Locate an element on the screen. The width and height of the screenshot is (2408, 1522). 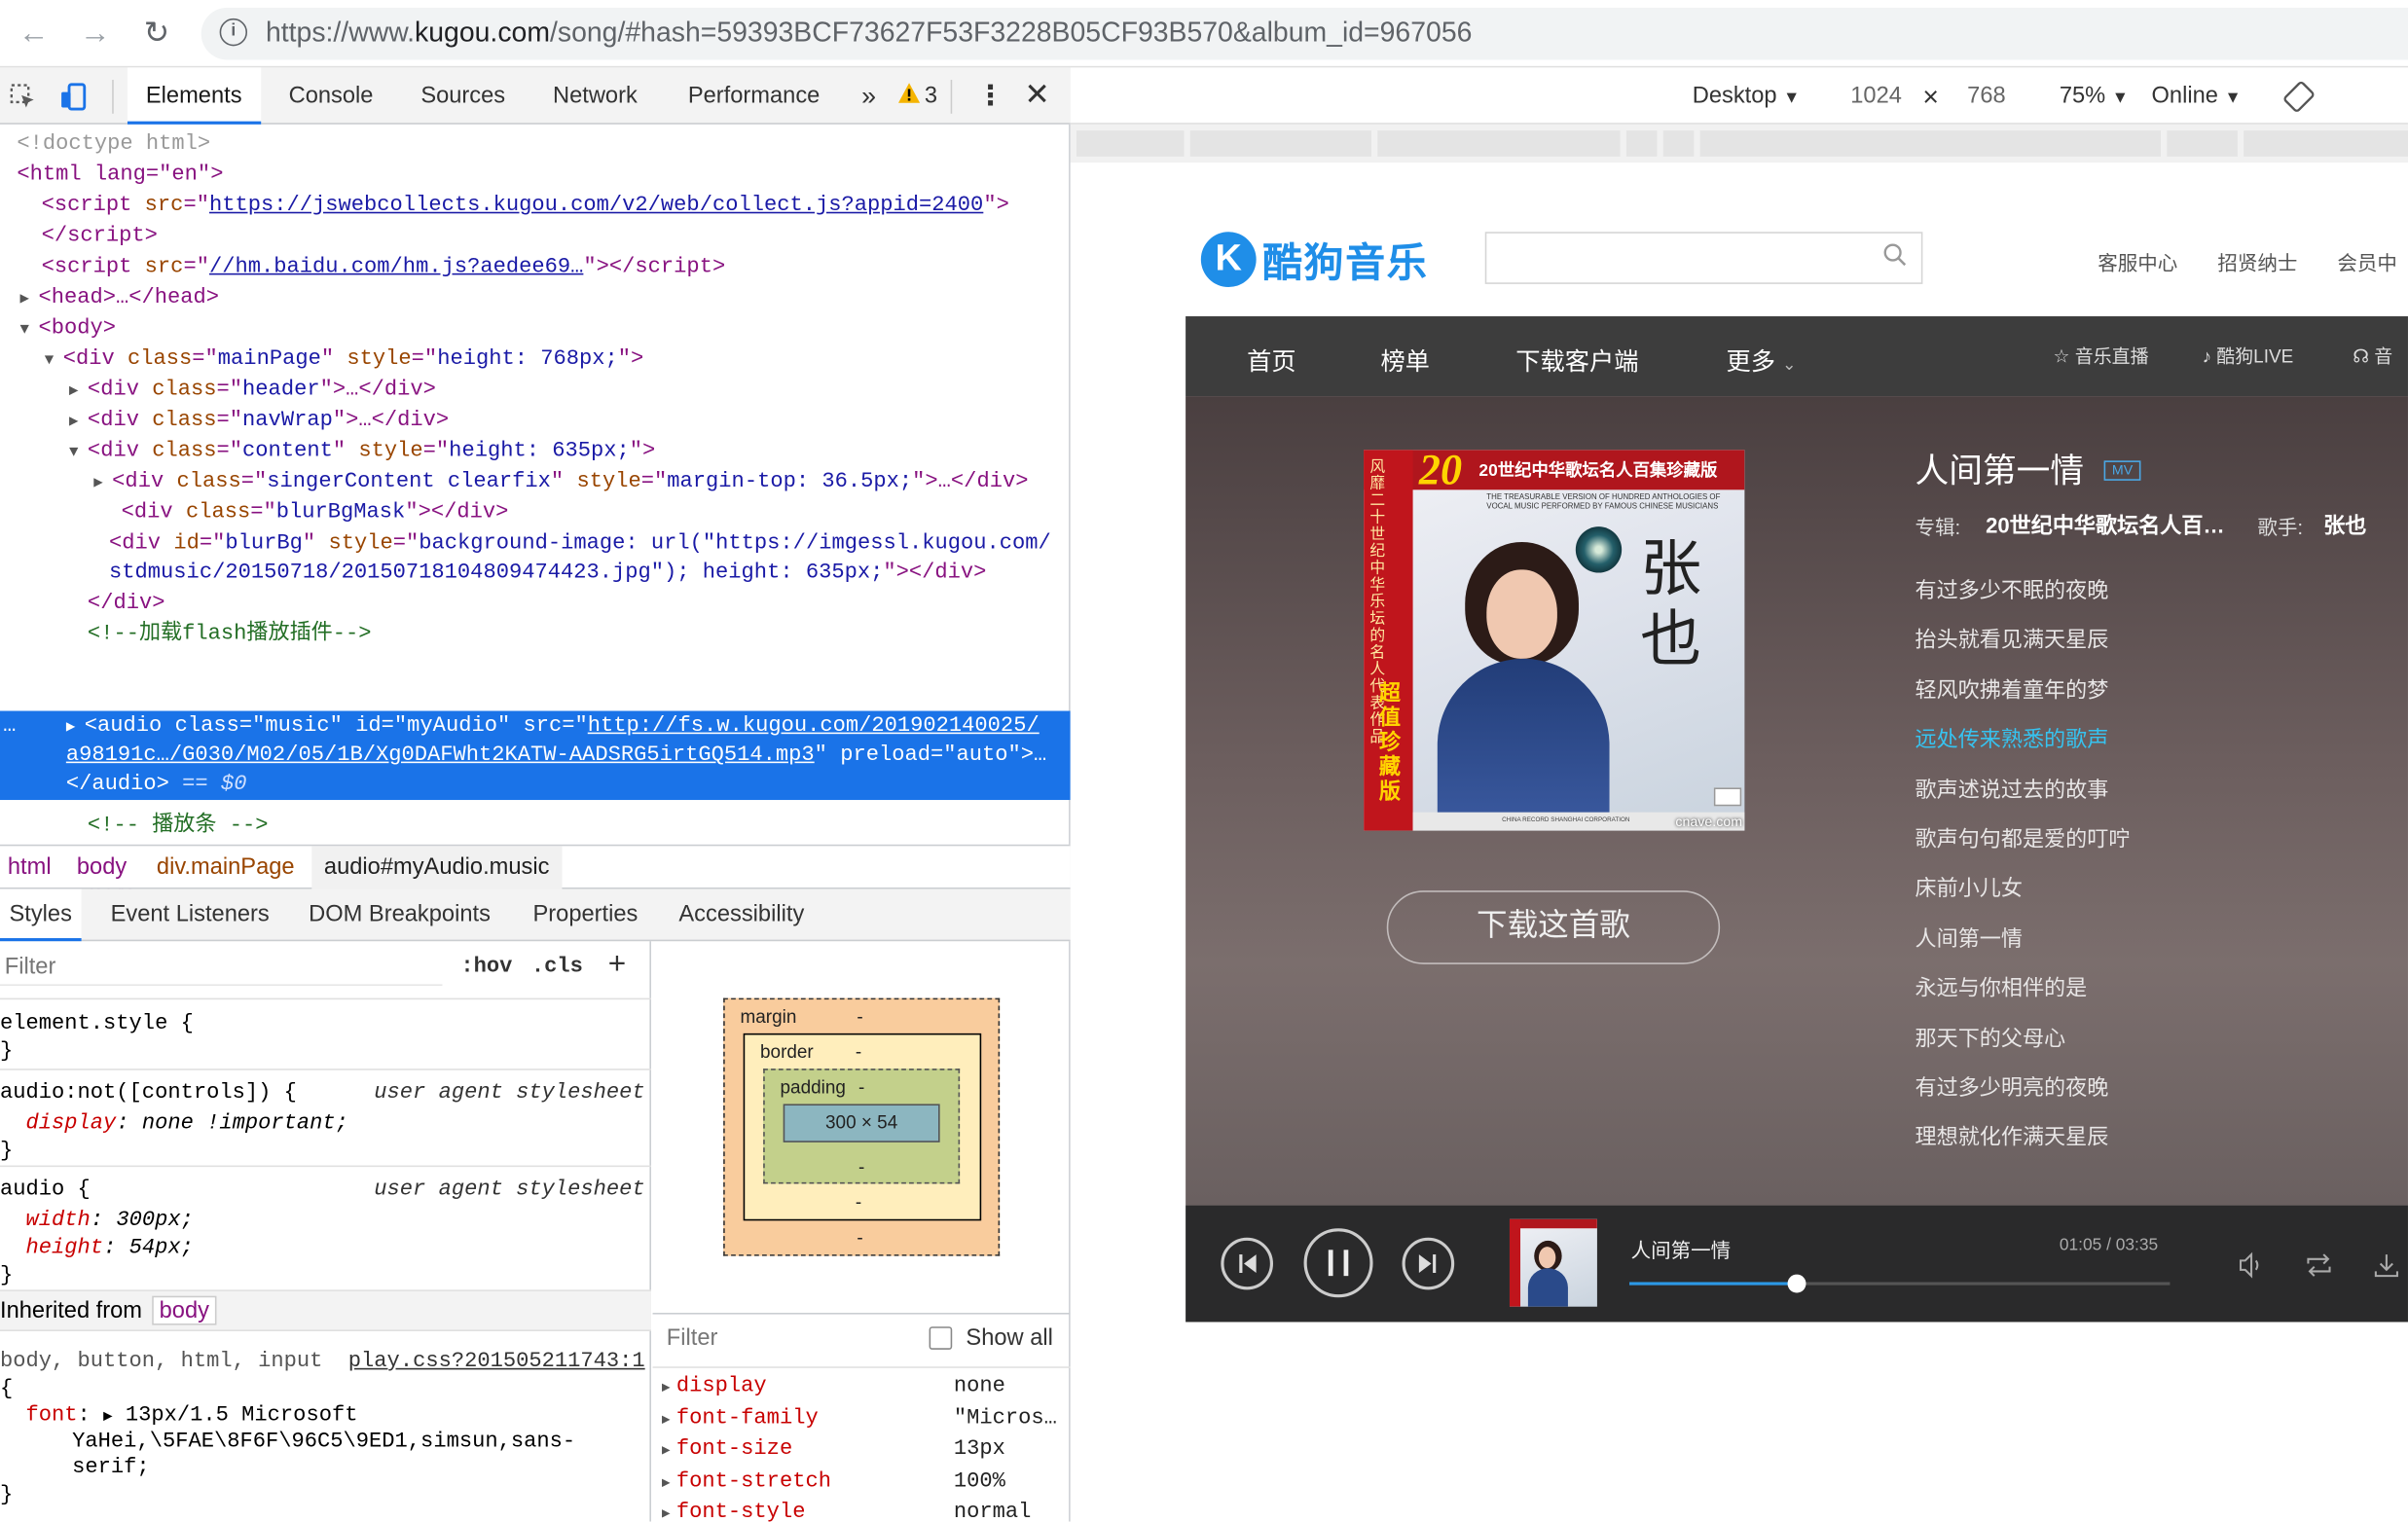
dom-head-node: ▶ <head>…</head> is located at coordinates (120, 297).